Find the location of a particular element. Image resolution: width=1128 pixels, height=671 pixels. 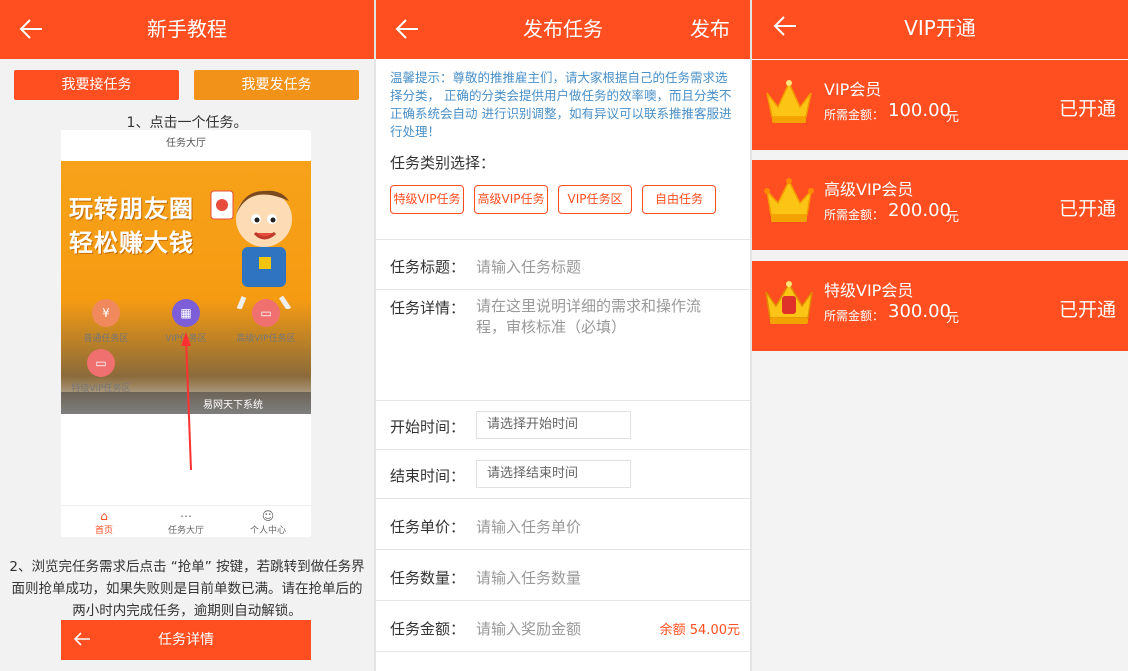

start-time-label: 开始时间： is located at coordinates (428, 427).